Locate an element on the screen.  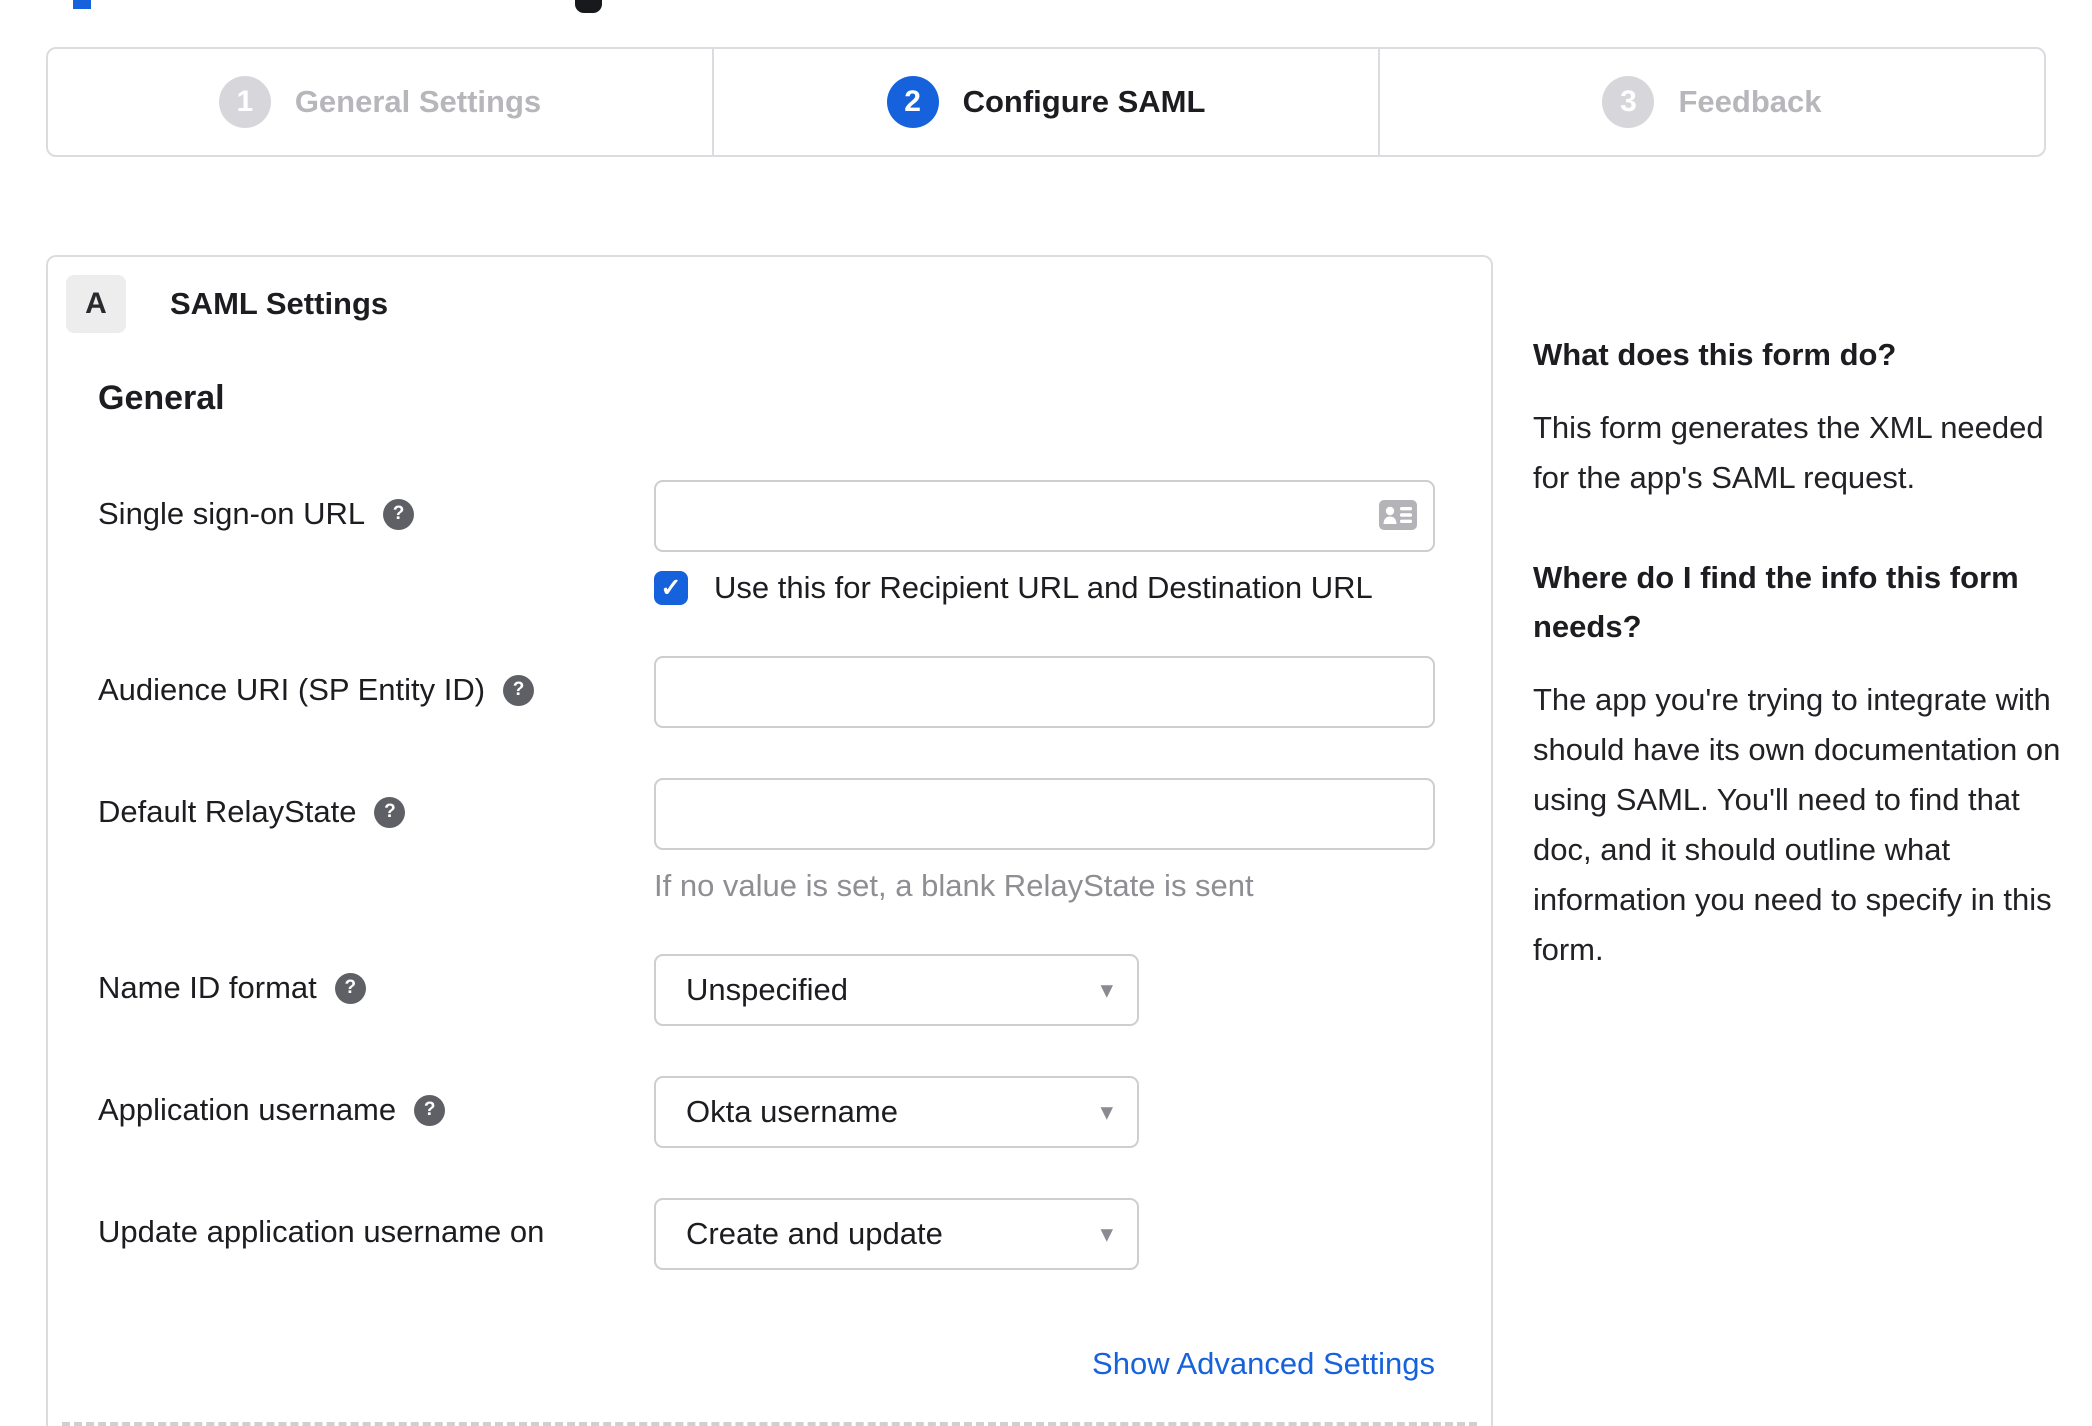
name-id-format-select: Unspecified ▾ is located at coordinates (896, 990).